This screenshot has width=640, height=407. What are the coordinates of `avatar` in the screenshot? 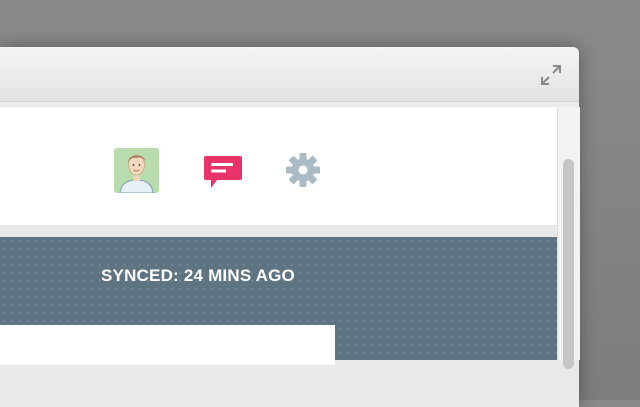 It's located at (136, 170).